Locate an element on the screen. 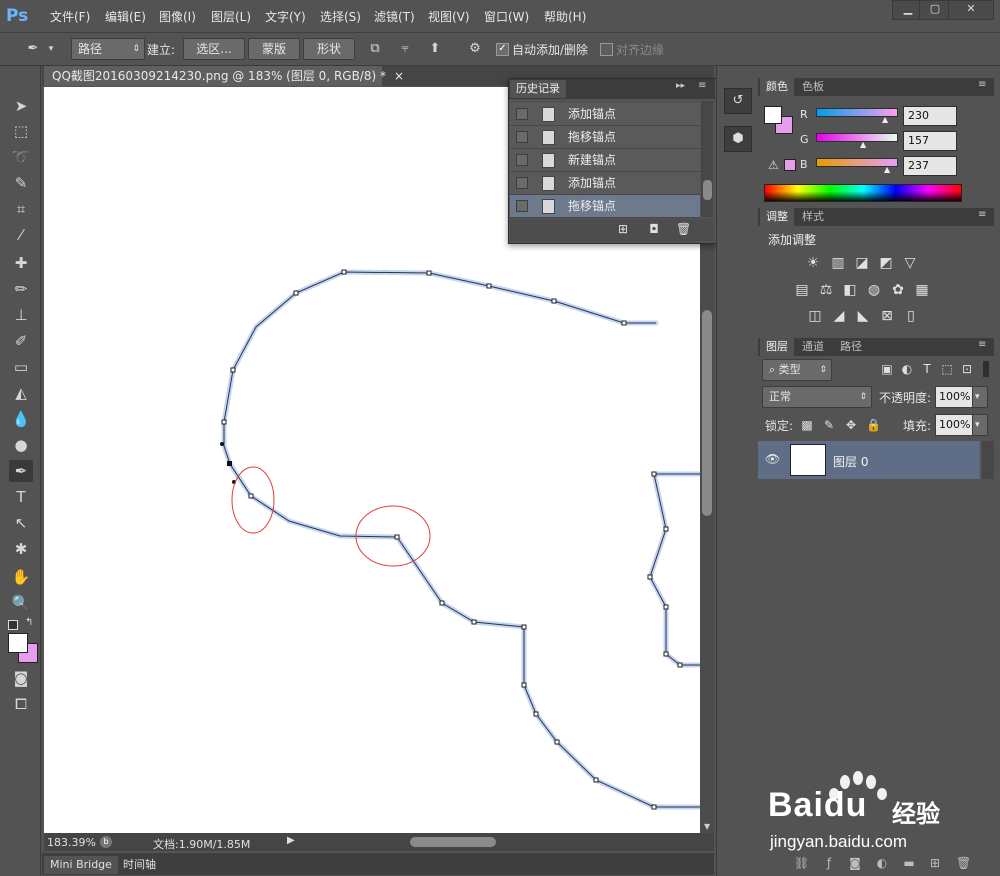 This screenshot has width=1000, height=876. menu-type: 文字(Y) is located at coordinates (285, 17).